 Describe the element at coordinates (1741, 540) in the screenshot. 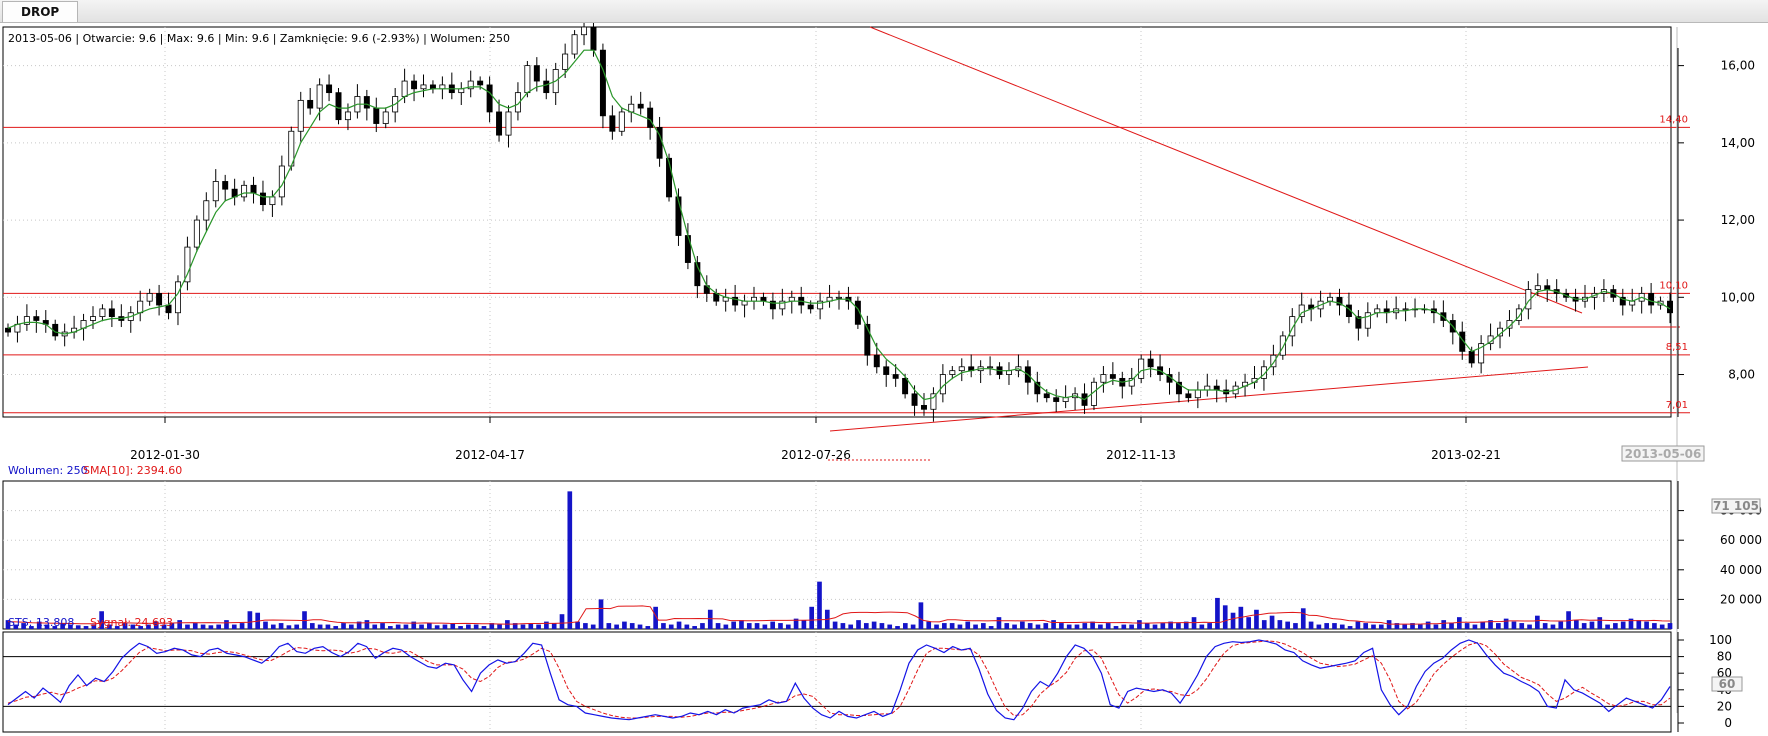

I see `volume-y-tick-label: 60 000` at that location.